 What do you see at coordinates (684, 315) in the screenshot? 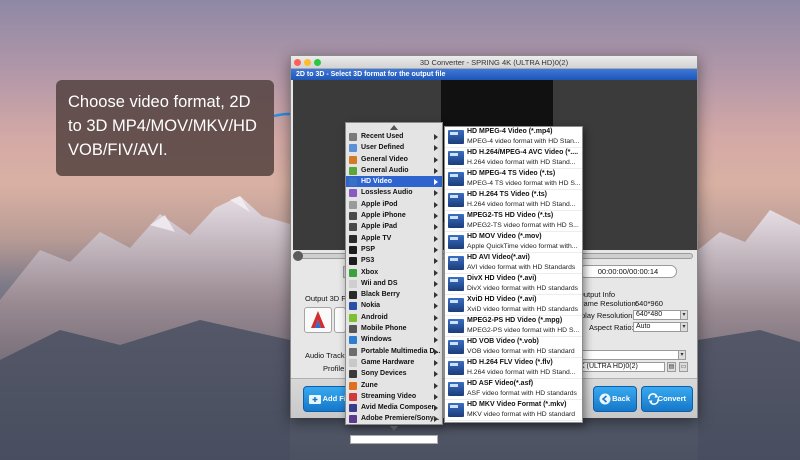
I see `display-resolution-dropdown-icon: ▾` at bounding box center [684, 315].